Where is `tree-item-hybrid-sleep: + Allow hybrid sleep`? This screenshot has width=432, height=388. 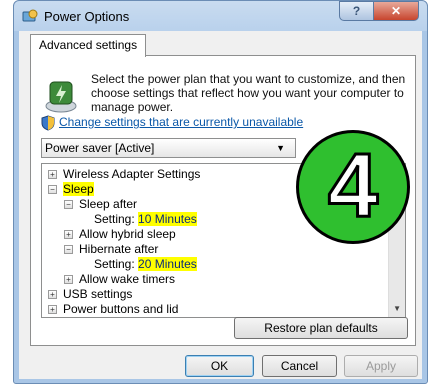
tree-item-hybrid-sleep: + Allow hybrid sleep is located at coordinates (120, 234).